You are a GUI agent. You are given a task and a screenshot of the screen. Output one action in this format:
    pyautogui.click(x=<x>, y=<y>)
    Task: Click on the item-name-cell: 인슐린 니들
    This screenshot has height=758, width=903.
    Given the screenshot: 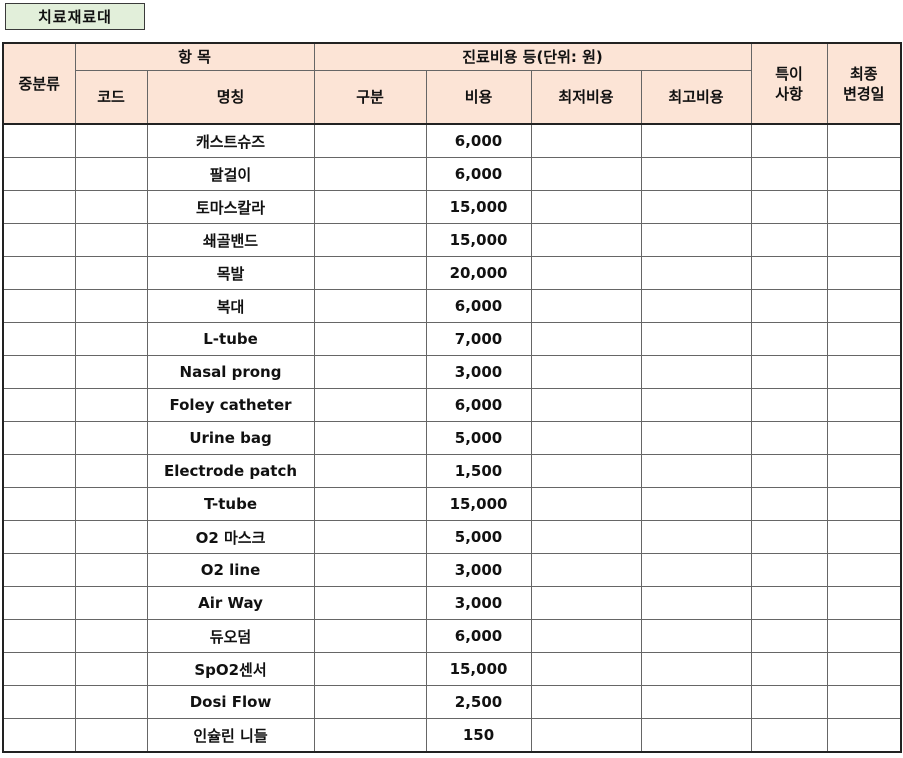 What is the action you would take?
    pyautogui.click(x=230, y=735)
    